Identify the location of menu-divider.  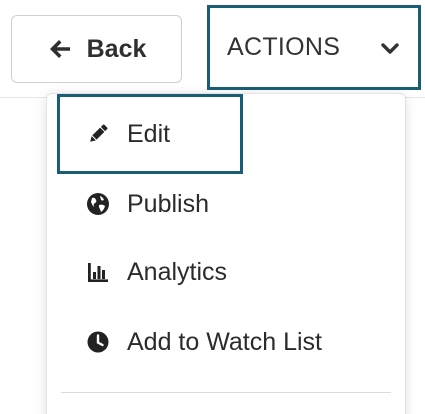
(226, 392).